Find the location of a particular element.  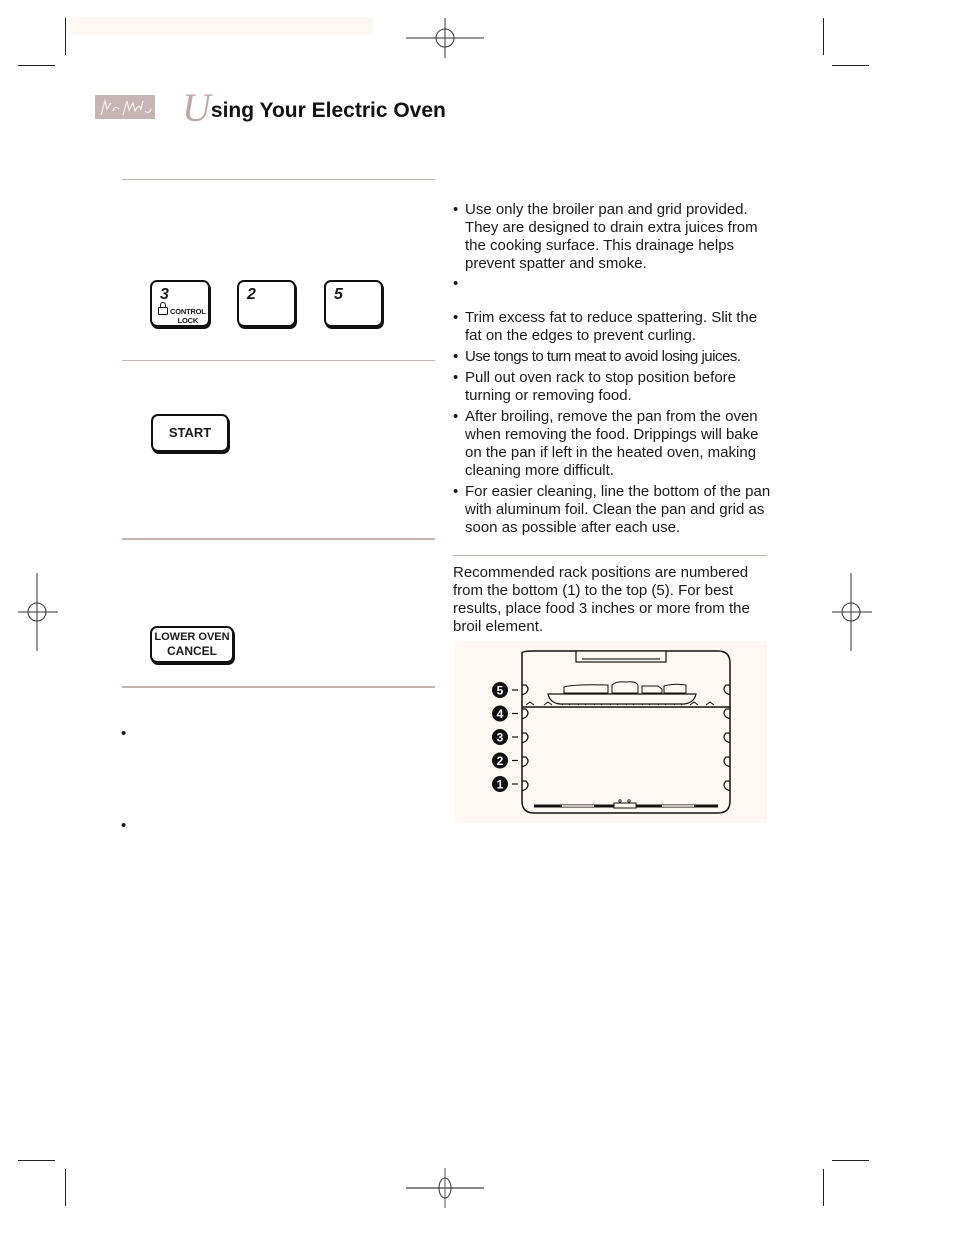

key-2: 2 is located at coordinates (266, 303).